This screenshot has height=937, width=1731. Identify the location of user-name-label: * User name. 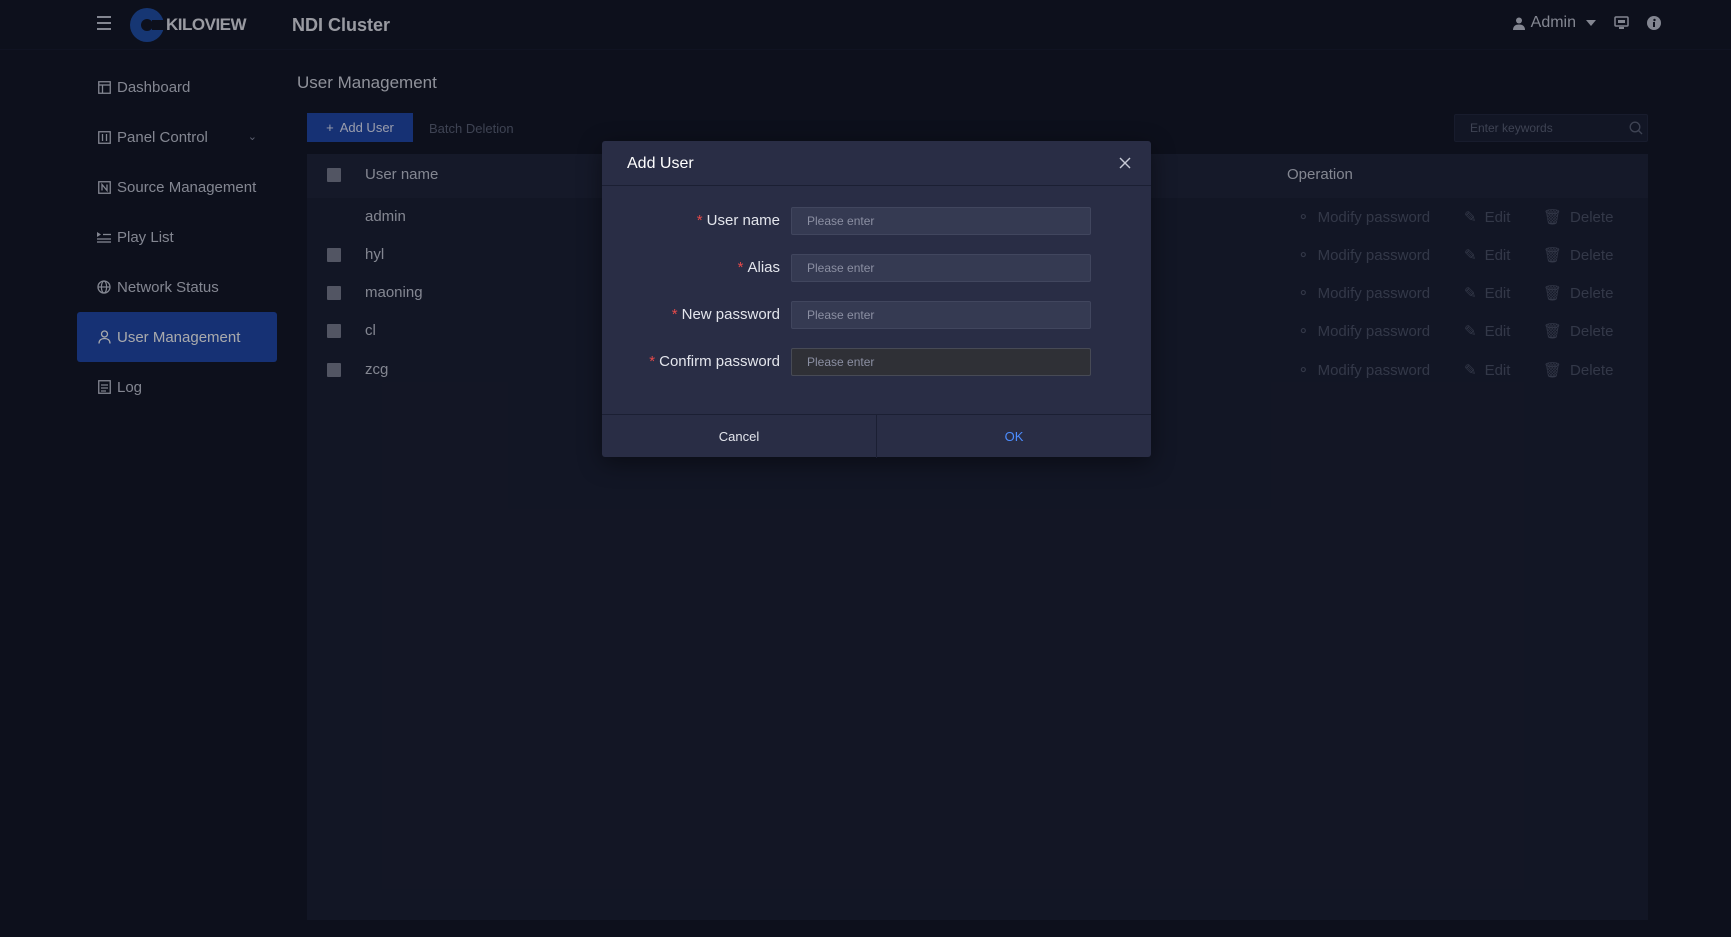
(738, 220).